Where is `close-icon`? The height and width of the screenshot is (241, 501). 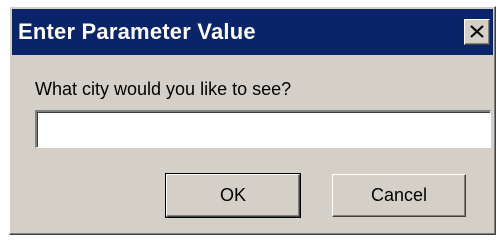
close-icon is located at coordinates (477, 31).